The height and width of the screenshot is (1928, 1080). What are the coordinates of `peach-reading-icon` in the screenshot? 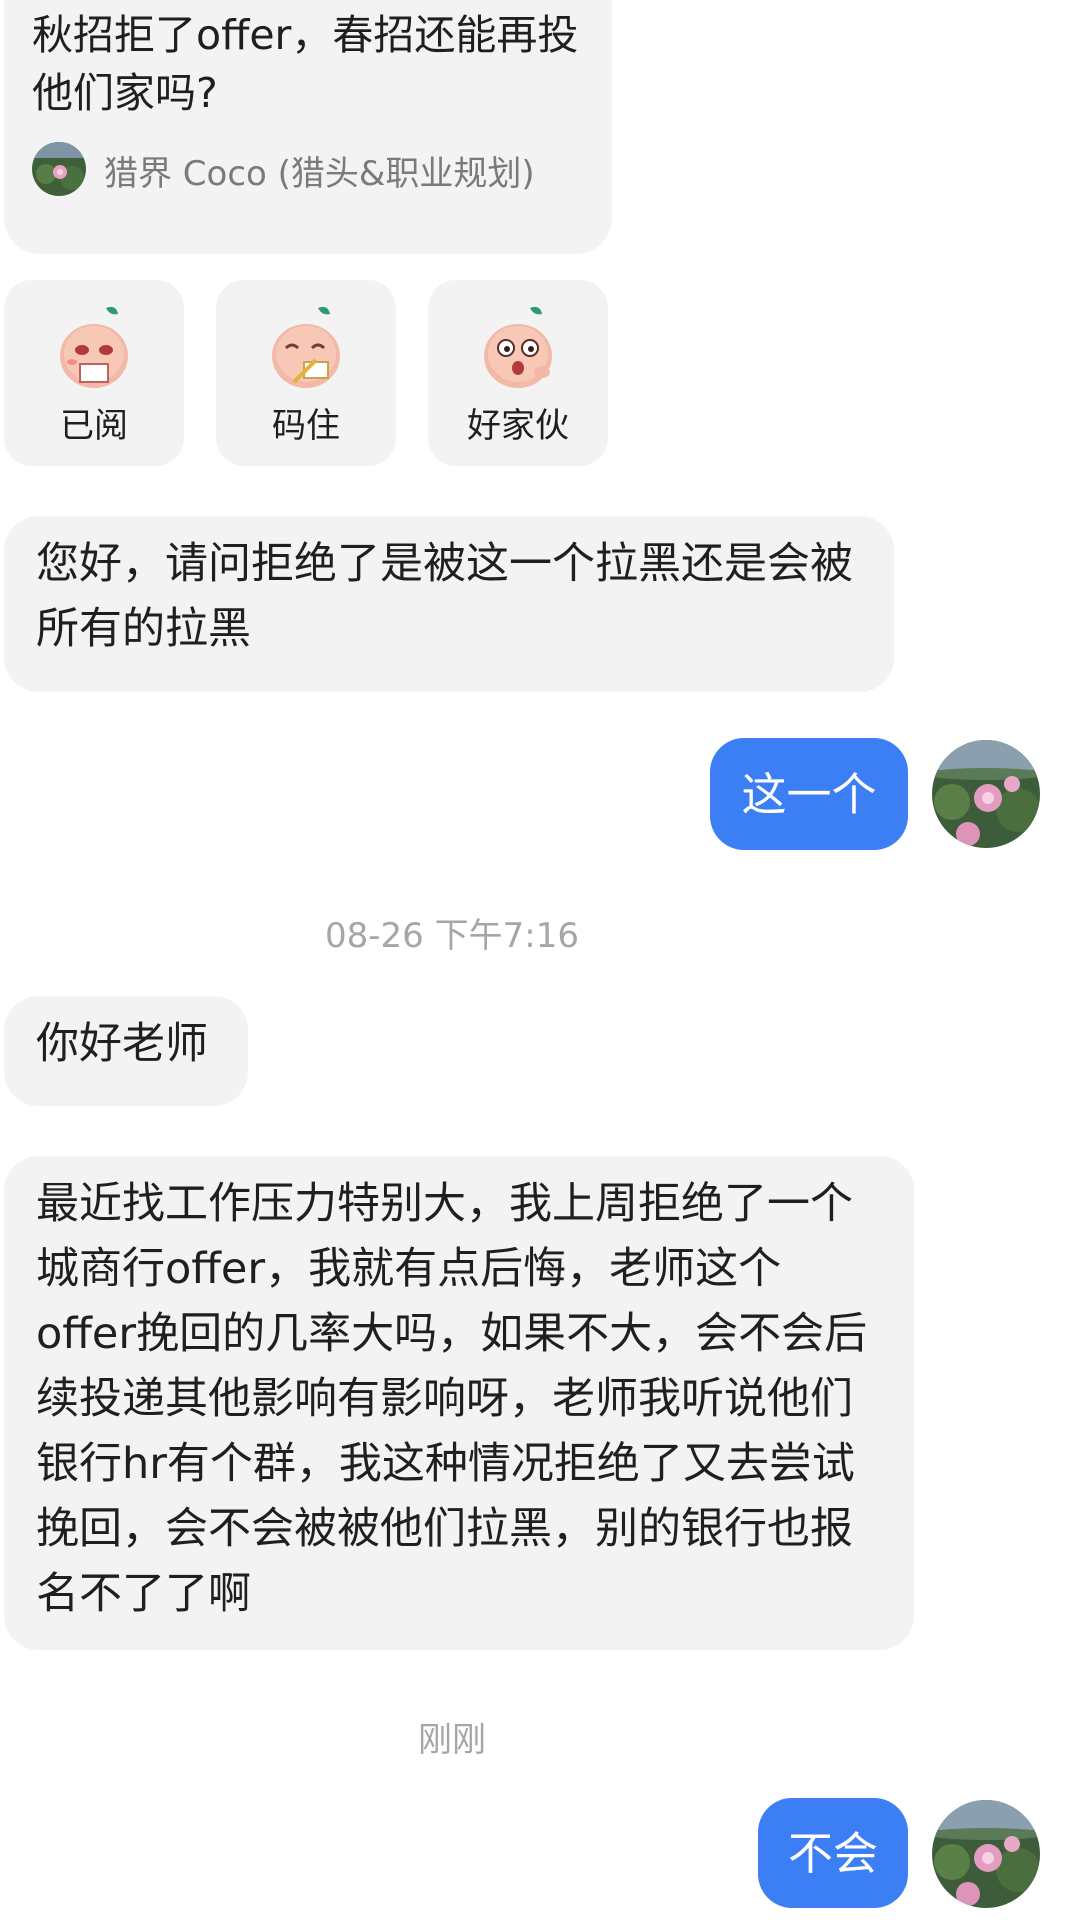 It's located at (94, 347).